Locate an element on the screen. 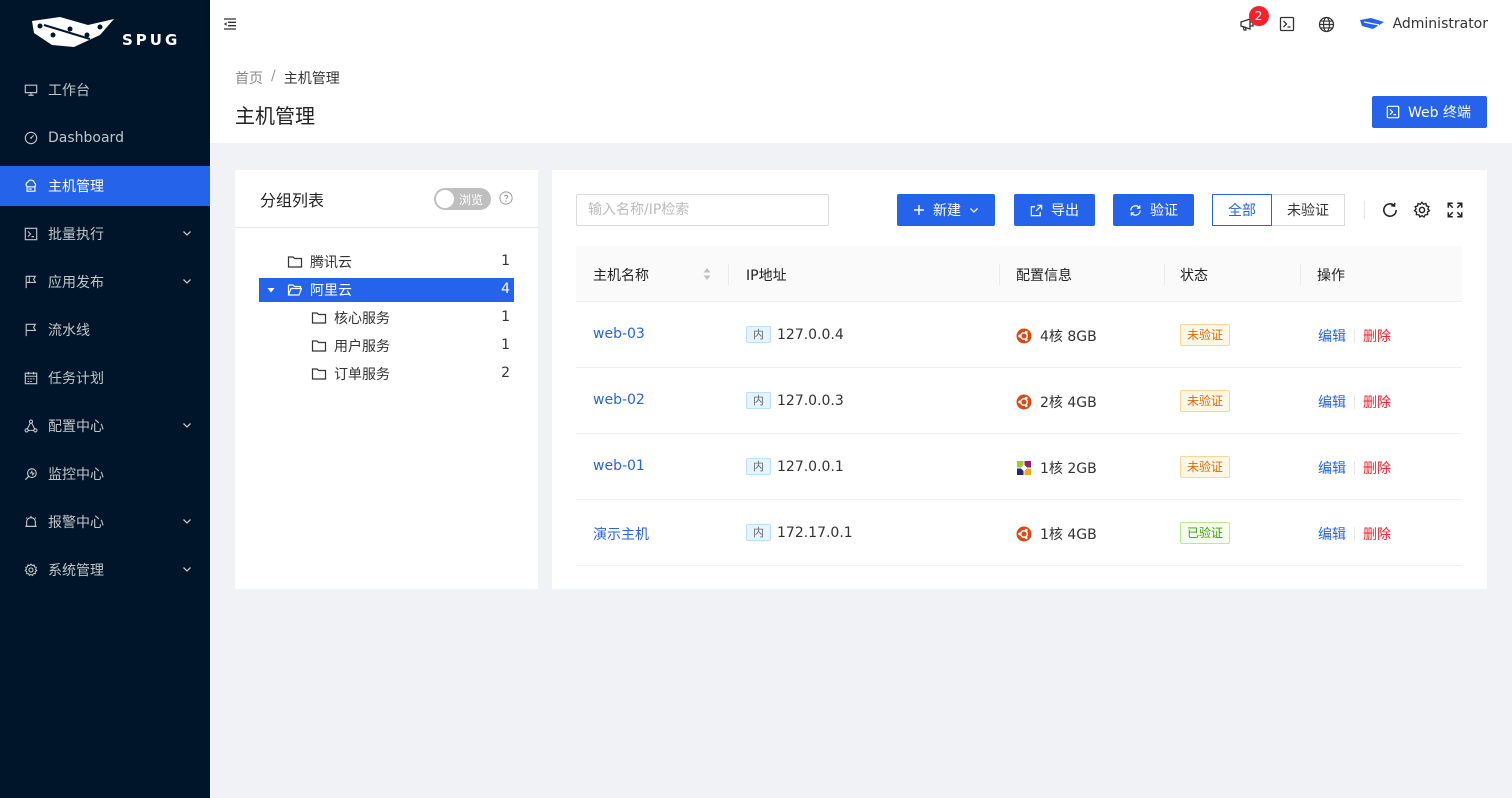 The image size is (1512, 798). browse-mode-switch: 浏览 is located at coordinates (462, 199).